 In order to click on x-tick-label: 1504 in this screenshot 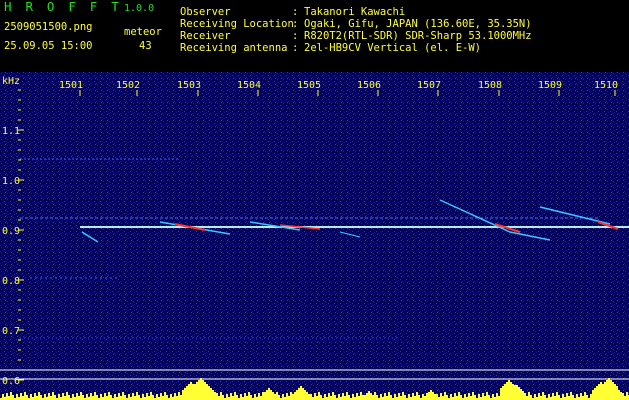, I will do `click(249, 85)`.